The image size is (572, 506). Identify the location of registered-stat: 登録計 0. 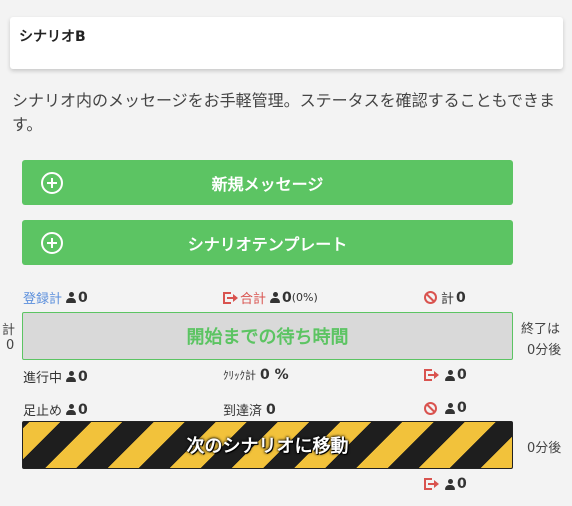
(55, 298).